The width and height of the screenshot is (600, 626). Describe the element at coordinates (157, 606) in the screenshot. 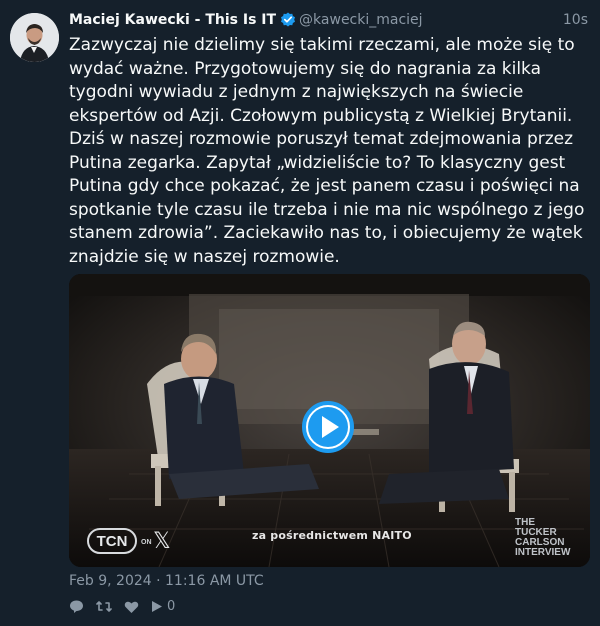

I see `views-icon` at that location.